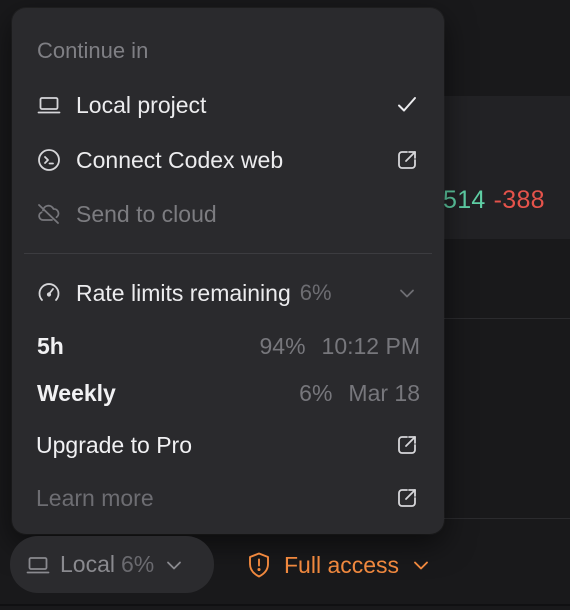  What do you see at coordinates (519, 200) in the screenshot?
I see `diff-removed-count: -388` at bounding box center [519, 200].